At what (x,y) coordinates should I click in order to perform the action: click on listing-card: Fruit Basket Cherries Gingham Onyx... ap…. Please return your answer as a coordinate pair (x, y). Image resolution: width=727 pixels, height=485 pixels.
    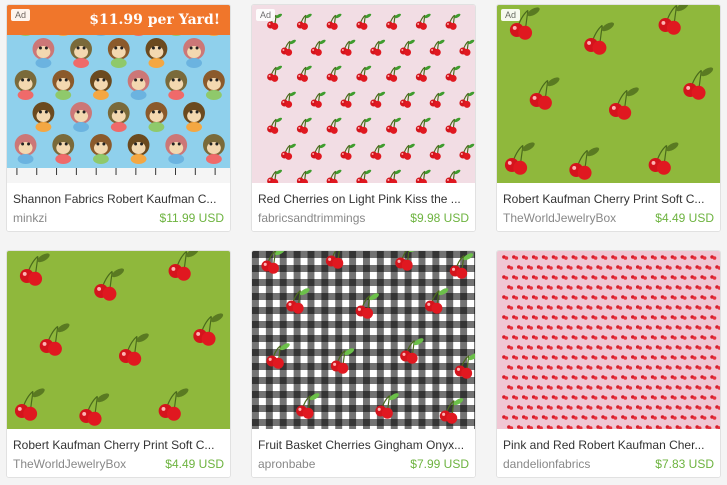
    Looking at the image, I should click on (363, 364).